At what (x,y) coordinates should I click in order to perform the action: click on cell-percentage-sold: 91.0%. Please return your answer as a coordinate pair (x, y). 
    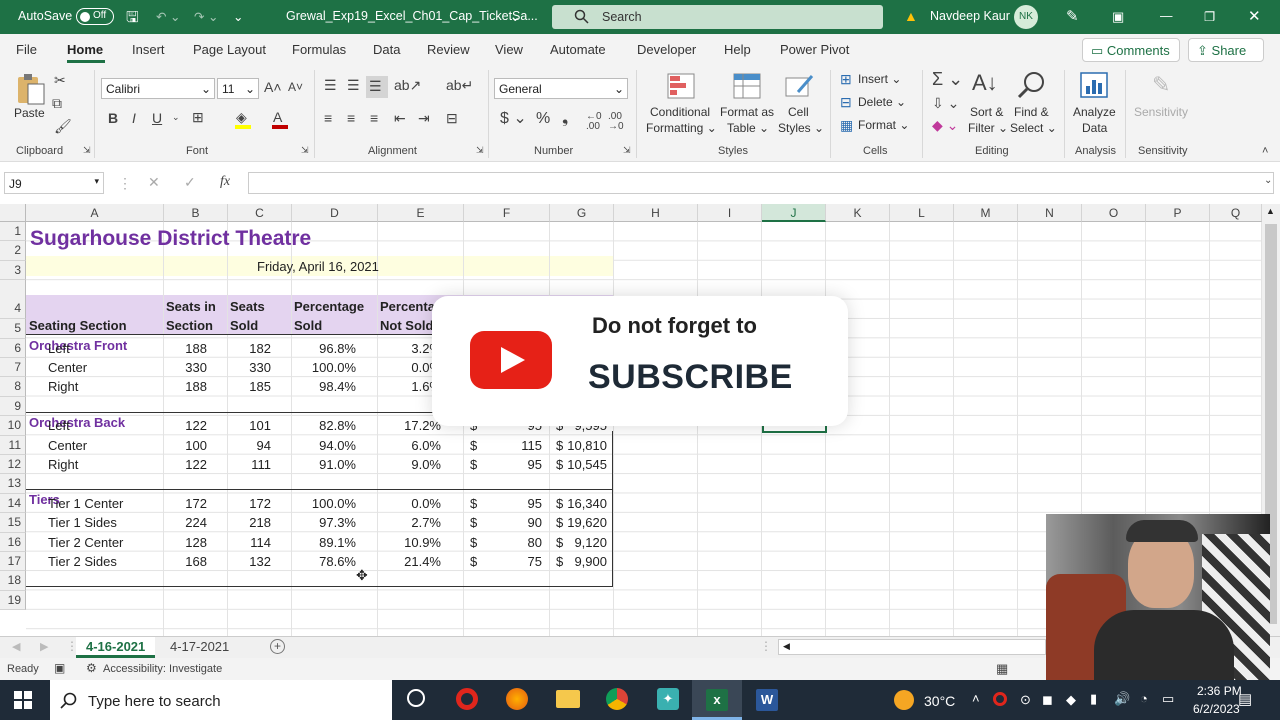
    Looking at the image, I should click on (324, 464).